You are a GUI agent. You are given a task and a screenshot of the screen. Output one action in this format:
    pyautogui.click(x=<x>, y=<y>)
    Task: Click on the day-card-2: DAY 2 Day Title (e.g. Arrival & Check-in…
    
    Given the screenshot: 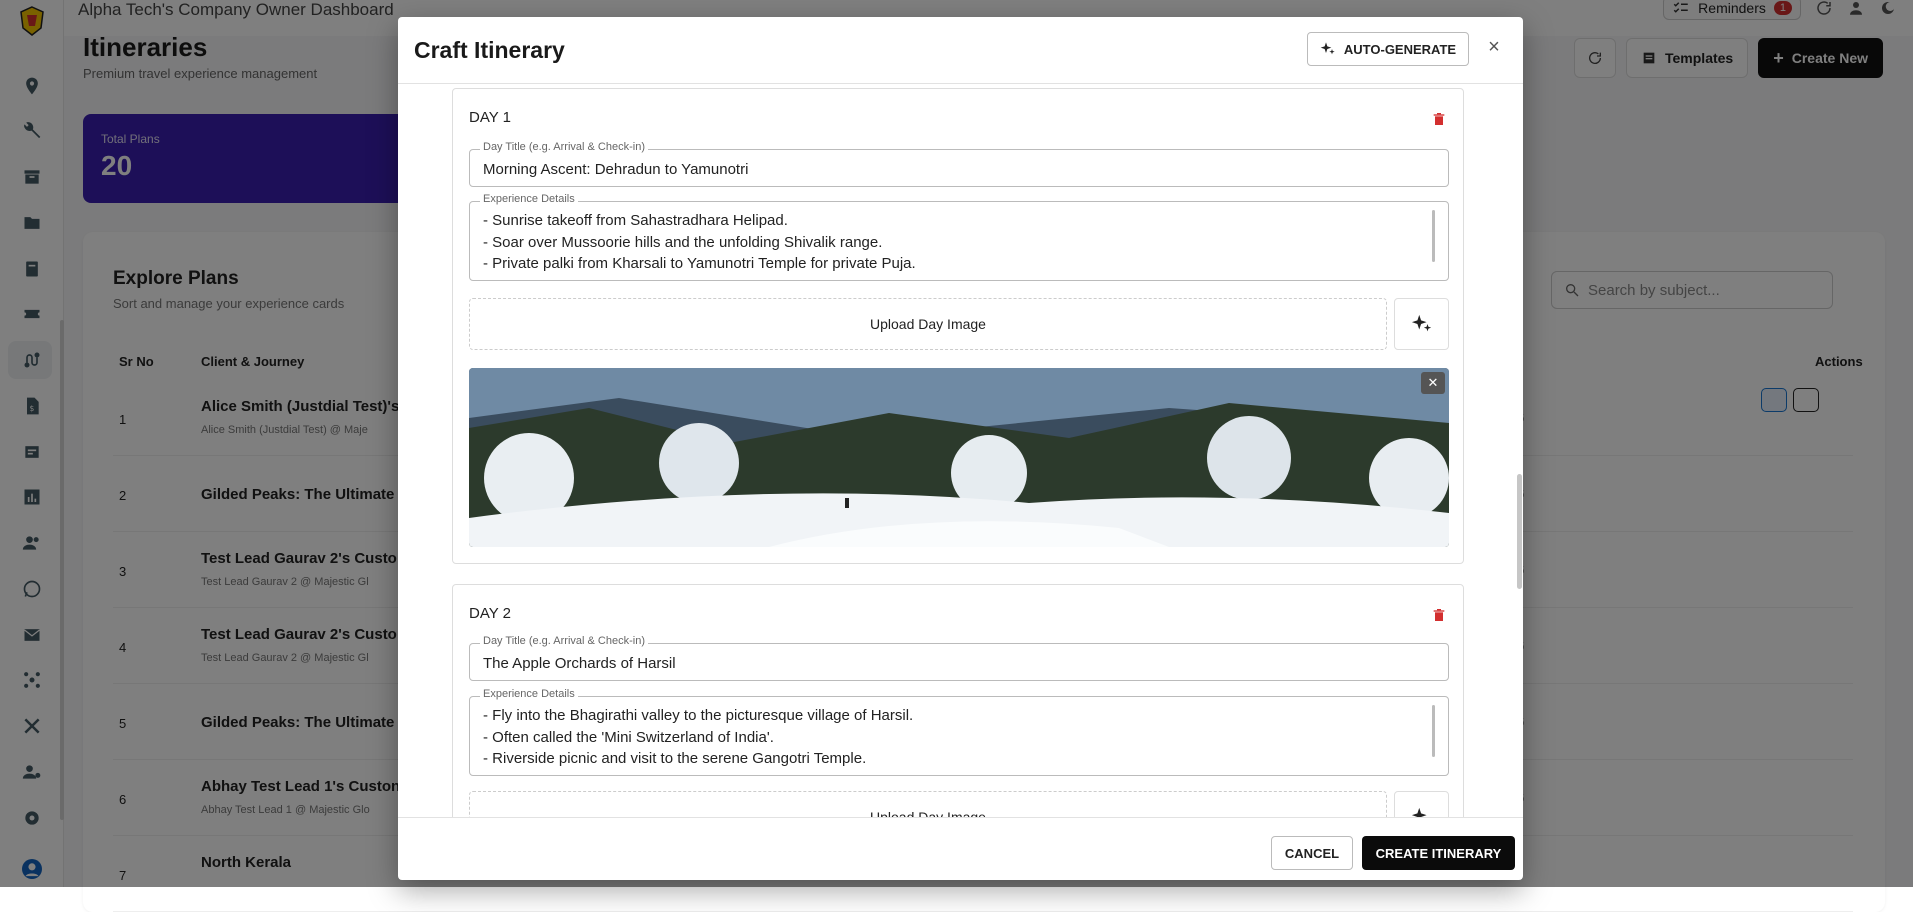 What is the action you would take?
    pyautogui.click(x=958, y=701)
    